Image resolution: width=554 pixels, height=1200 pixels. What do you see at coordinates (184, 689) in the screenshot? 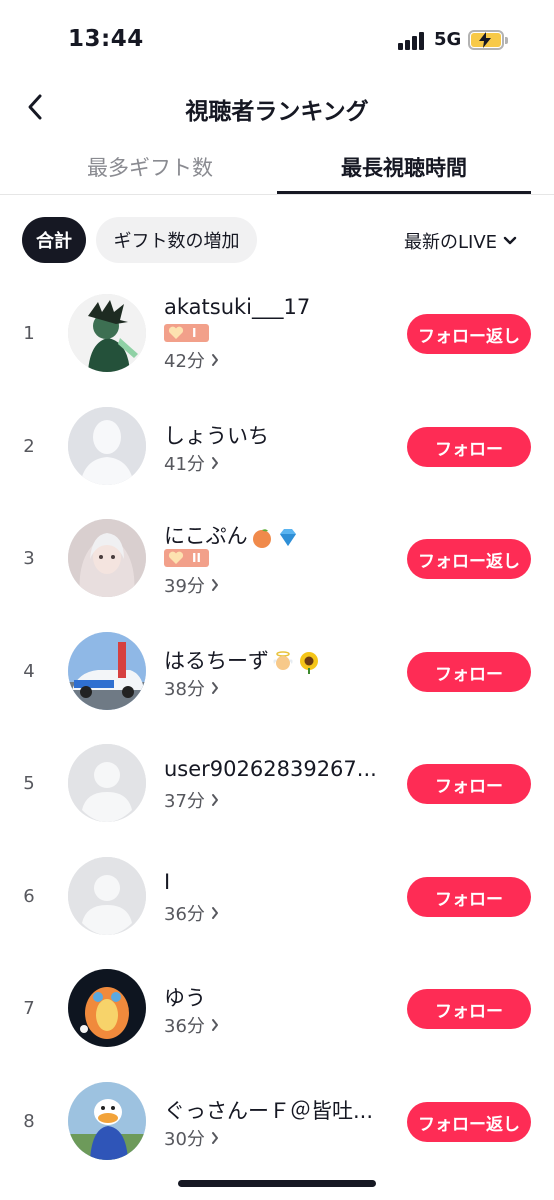
I see `watch-time-value: 38分` at bounding box center [184, 689].